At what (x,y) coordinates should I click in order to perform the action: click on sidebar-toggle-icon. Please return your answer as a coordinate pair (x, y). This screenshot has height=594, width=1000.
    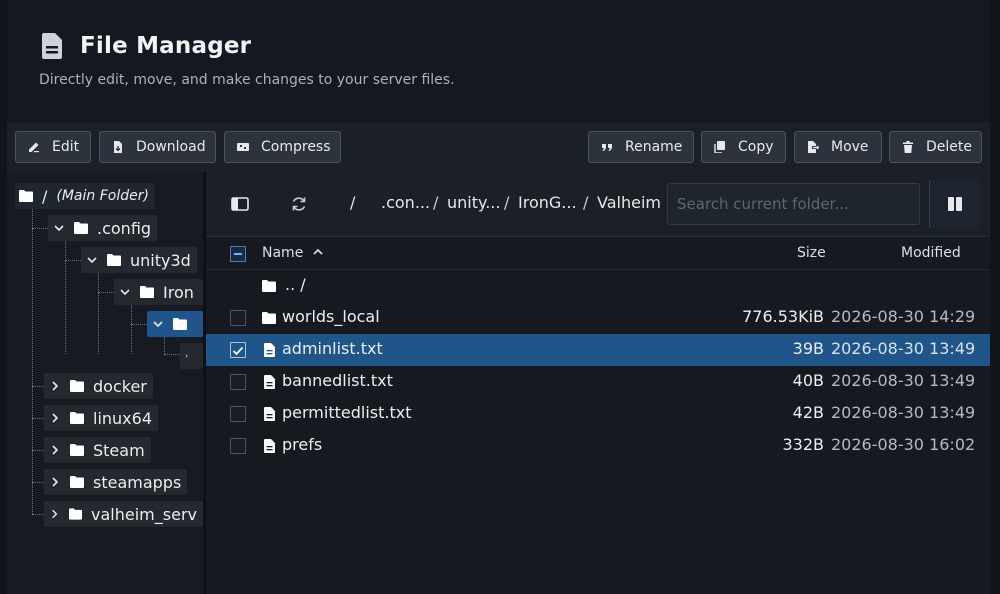
    Looking at the image, I should click on (240, 204).